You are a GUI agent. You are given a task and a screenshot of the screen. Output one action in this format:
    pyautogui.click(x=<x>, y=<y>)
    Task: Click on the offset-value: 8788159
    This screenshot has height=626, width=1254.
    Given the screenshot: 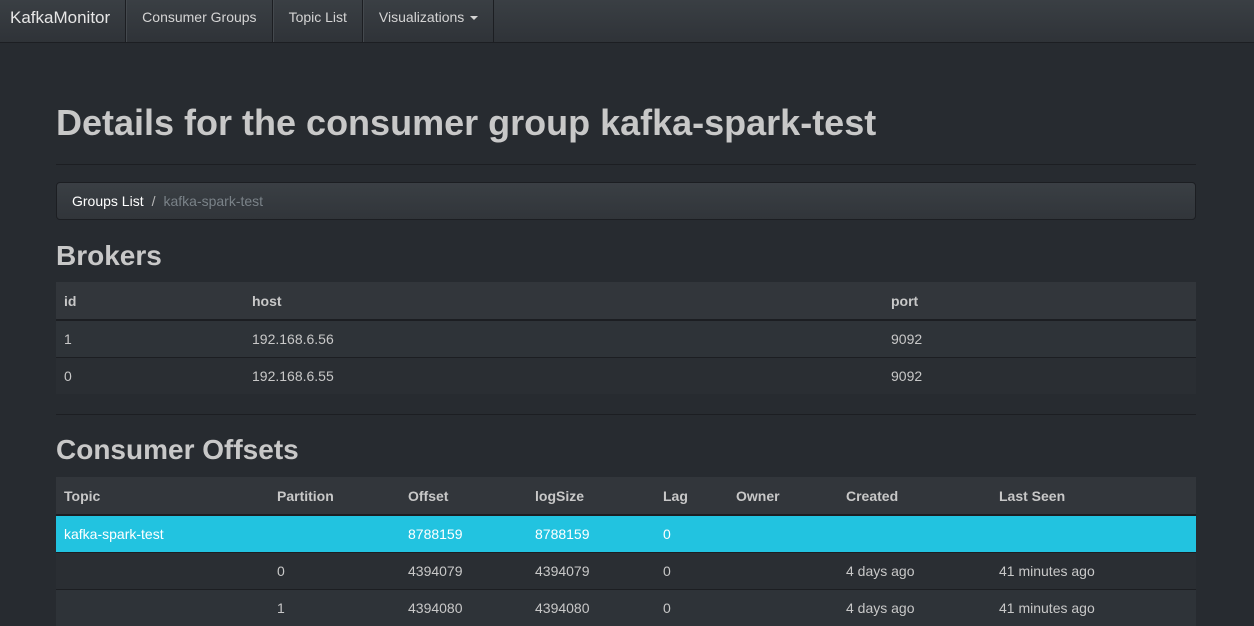 What is the action you would take?
    pyautogui.click(x=463, y=533)
    